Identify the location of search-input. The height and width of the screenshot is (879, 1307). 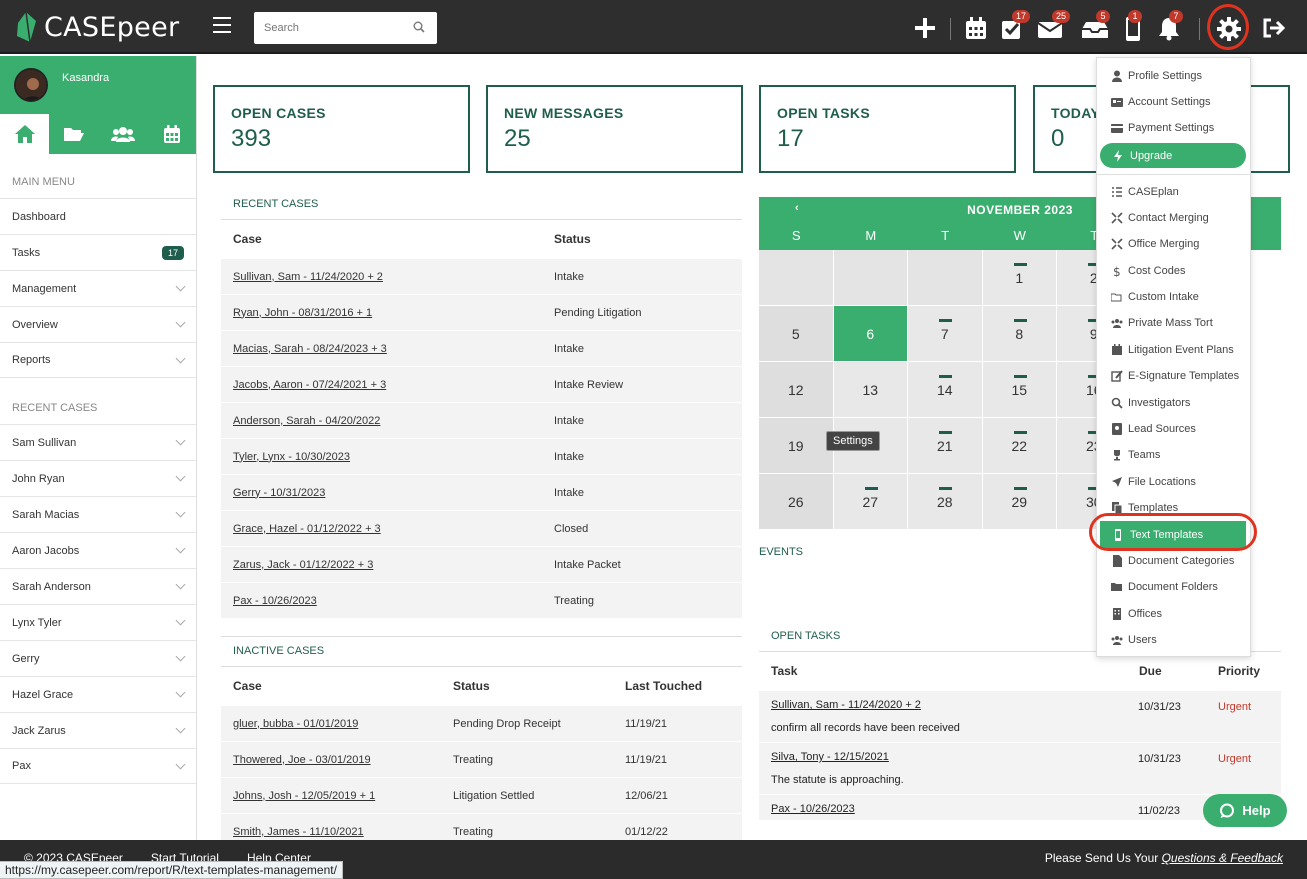
(339, 28).